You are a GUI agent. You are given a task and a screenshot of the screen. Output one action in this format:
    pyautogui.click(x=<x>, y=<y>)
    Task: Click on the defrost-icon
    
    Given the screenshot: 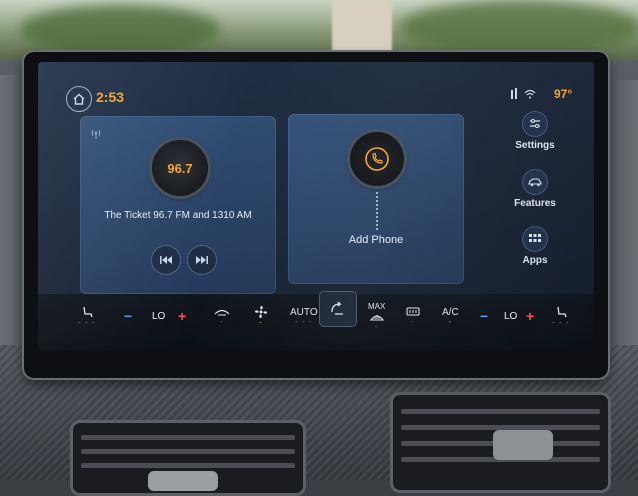 What is the action you would take?
    pyautogui.click(x=376, y=317)
    